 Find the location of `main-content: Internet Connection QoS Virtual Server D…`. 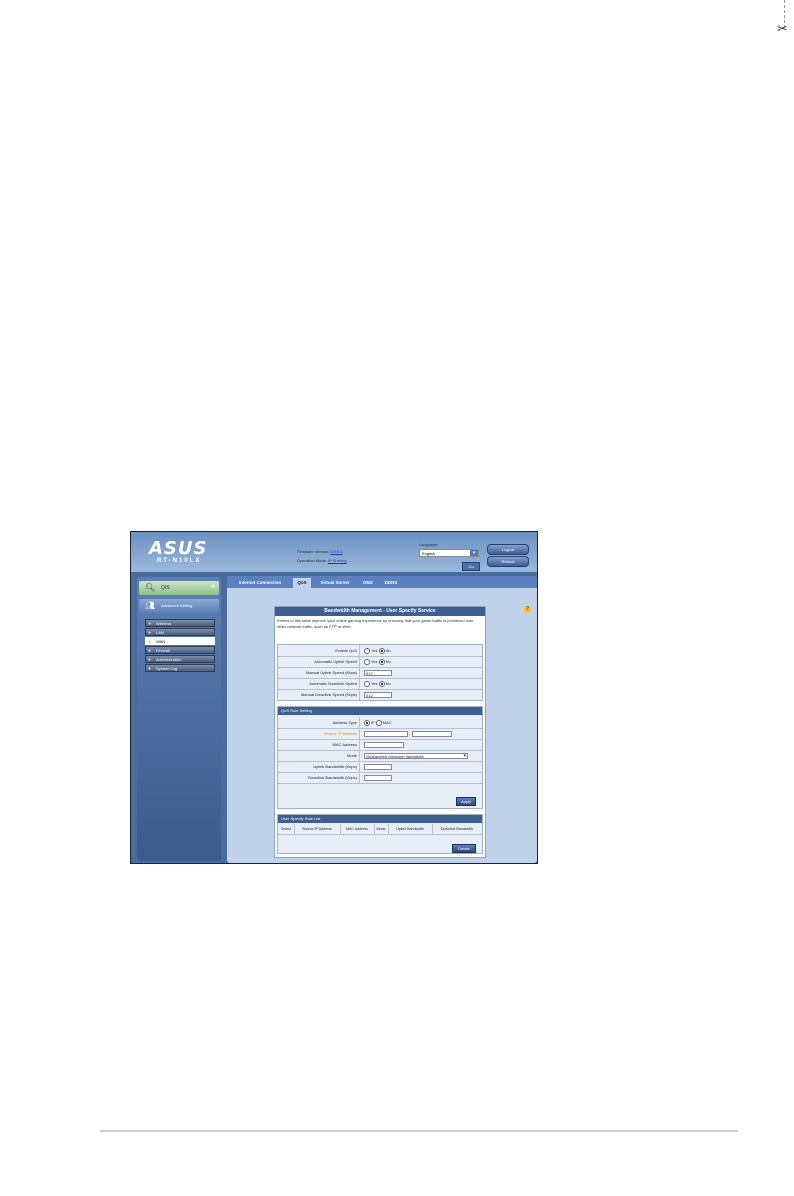

main-content: Internet Connection QoS Virtual Server D… is located at coordinates (382, 719).